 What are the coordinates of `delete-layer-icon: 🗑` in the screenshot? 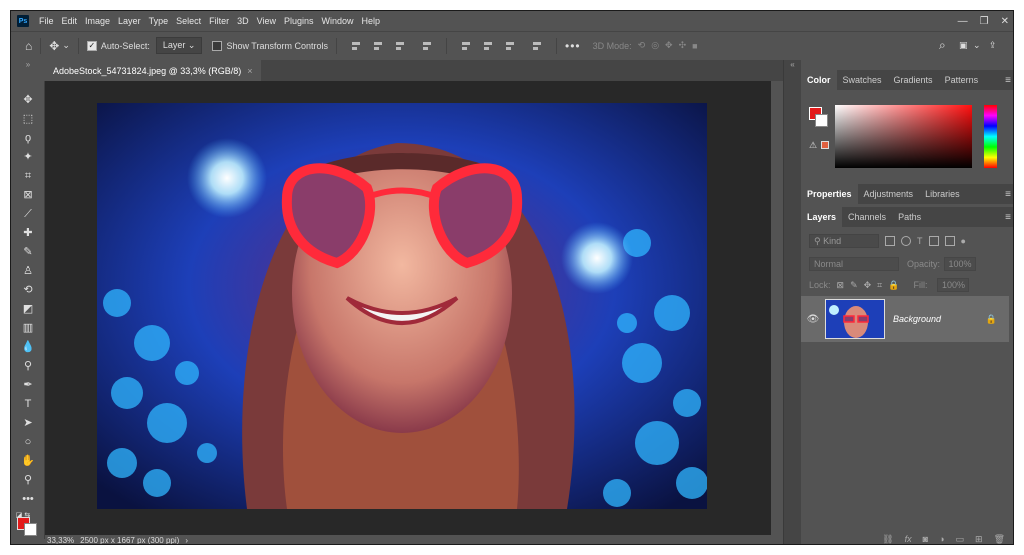 It's located at (999, 539).